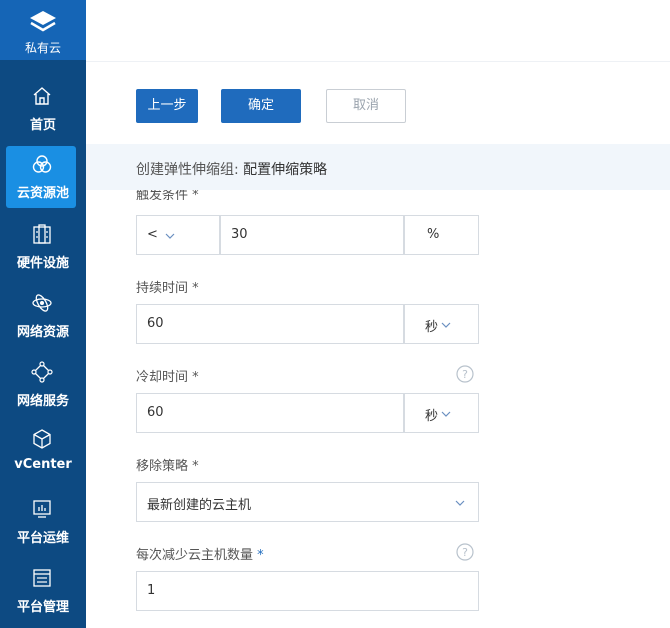 The image size is (670, 628). What do you see at coordinates (432, 416) in the screenshot?
I see `cooldown-unit-value: 秒` at bounding box center [432, 416].